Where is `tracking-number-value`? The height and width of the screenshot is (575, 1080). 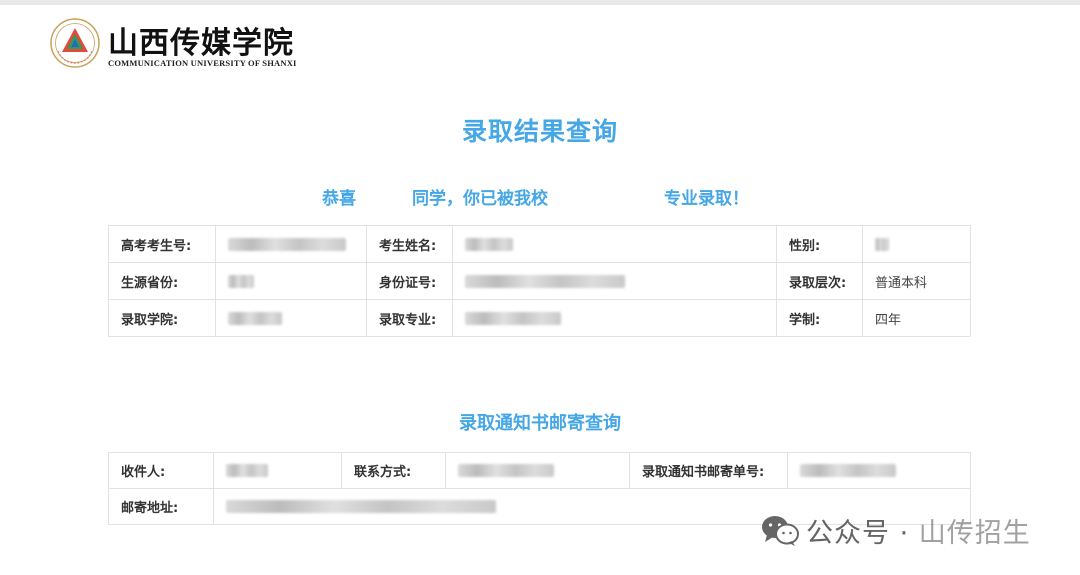 tracking-number-value is located at coordinates (879, 470).